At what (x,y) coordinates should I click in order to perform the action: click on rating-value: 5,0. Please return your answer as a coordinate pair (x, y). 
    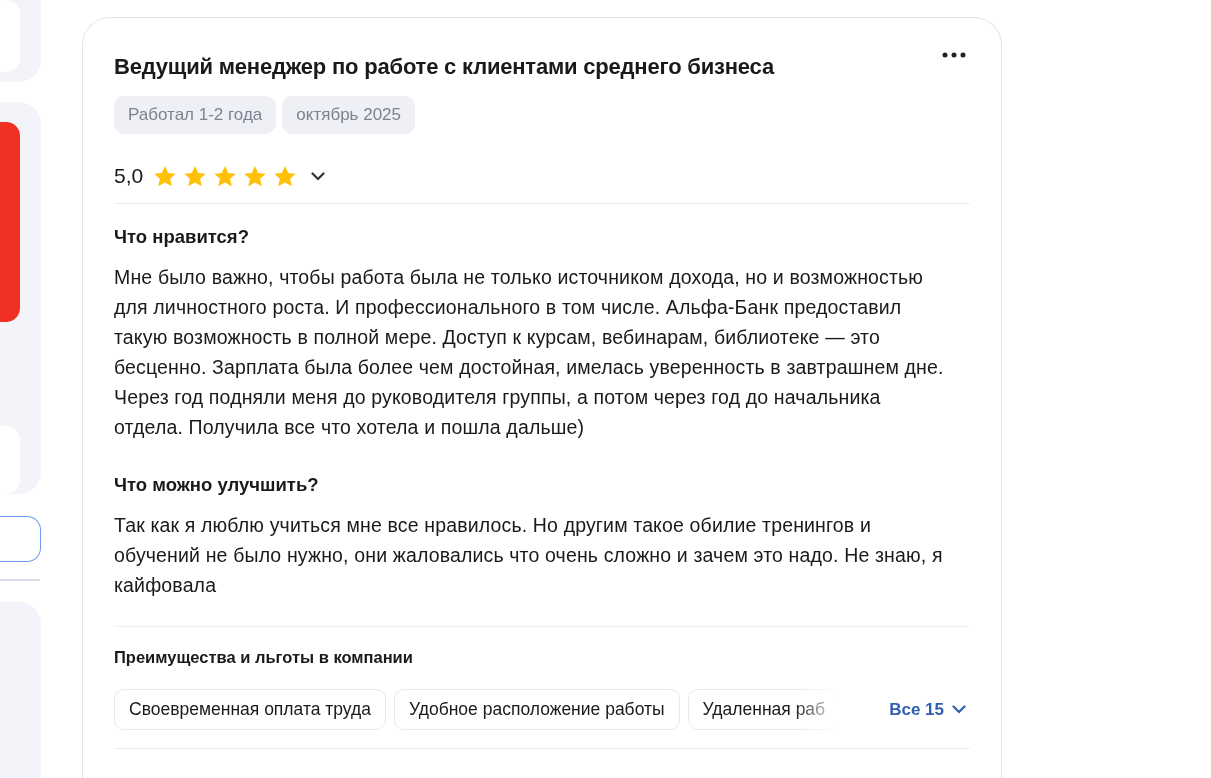
    Looking at the image, I should click on (129, 176).